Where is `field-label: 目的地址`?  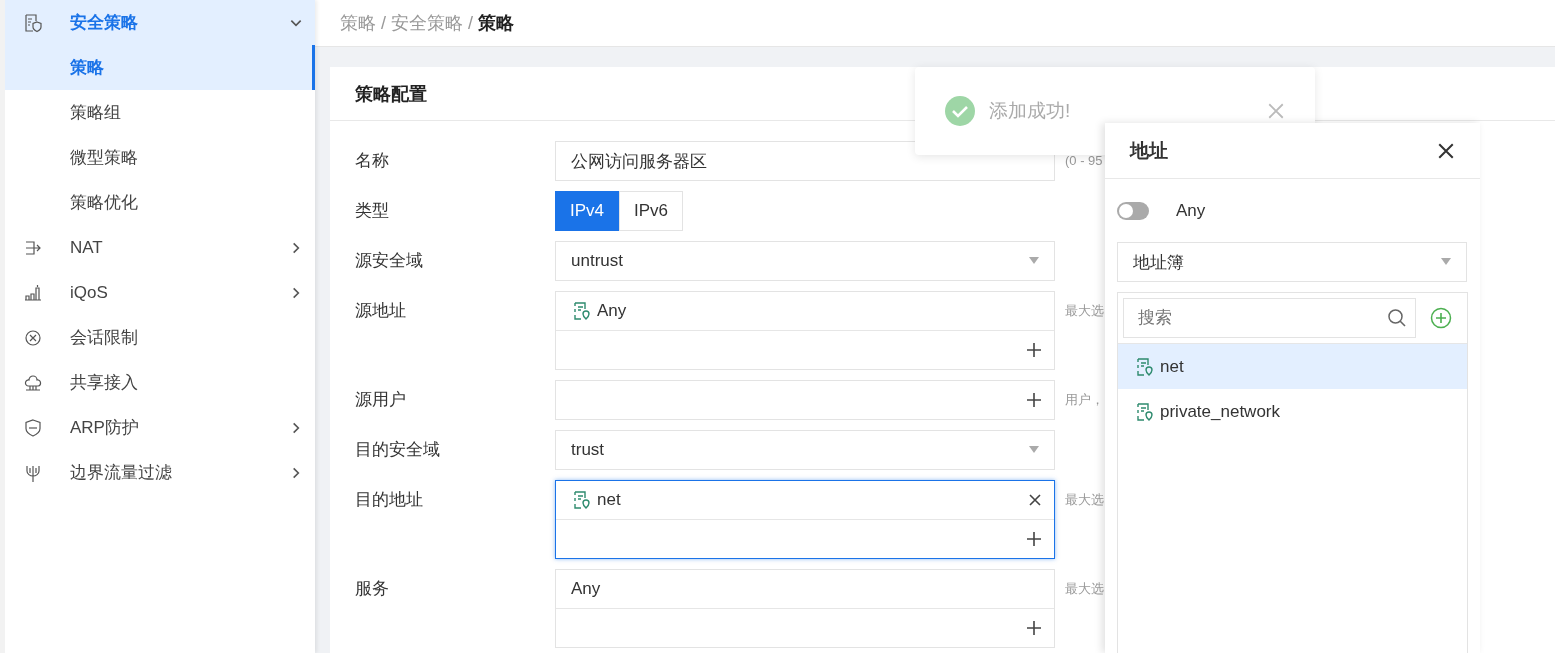
field-label: 目的地址 is located at coordinates (389, 500).